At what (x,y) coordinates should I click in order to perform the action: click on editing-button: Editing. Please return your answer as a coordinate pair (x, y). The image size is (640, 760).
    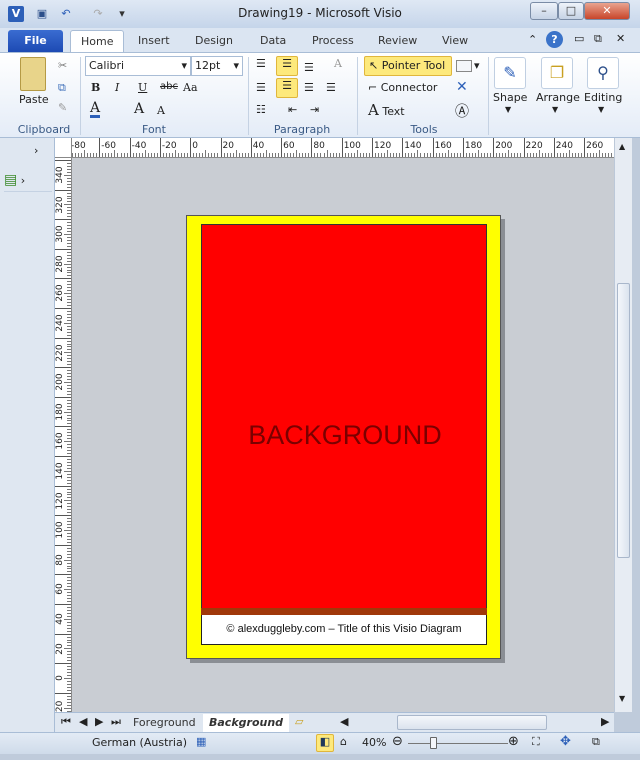
    Looking at the image, I should click on (603, 97).